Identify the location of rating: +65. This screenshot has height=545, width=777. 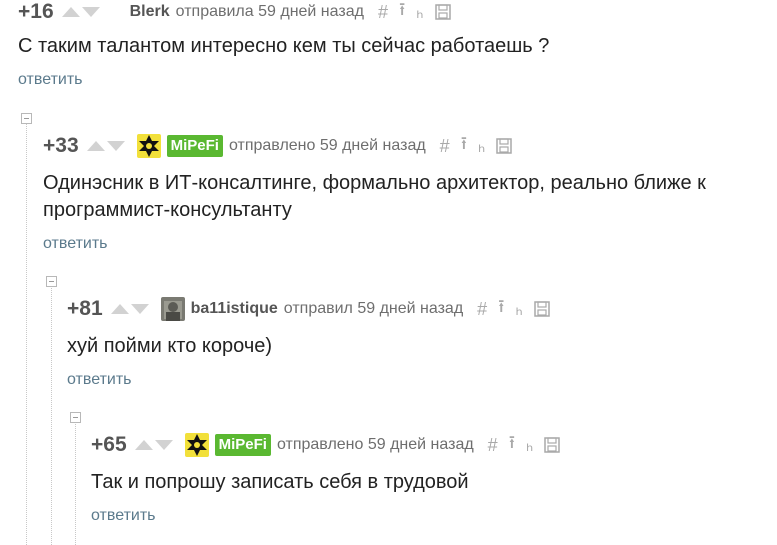
(109, 444).